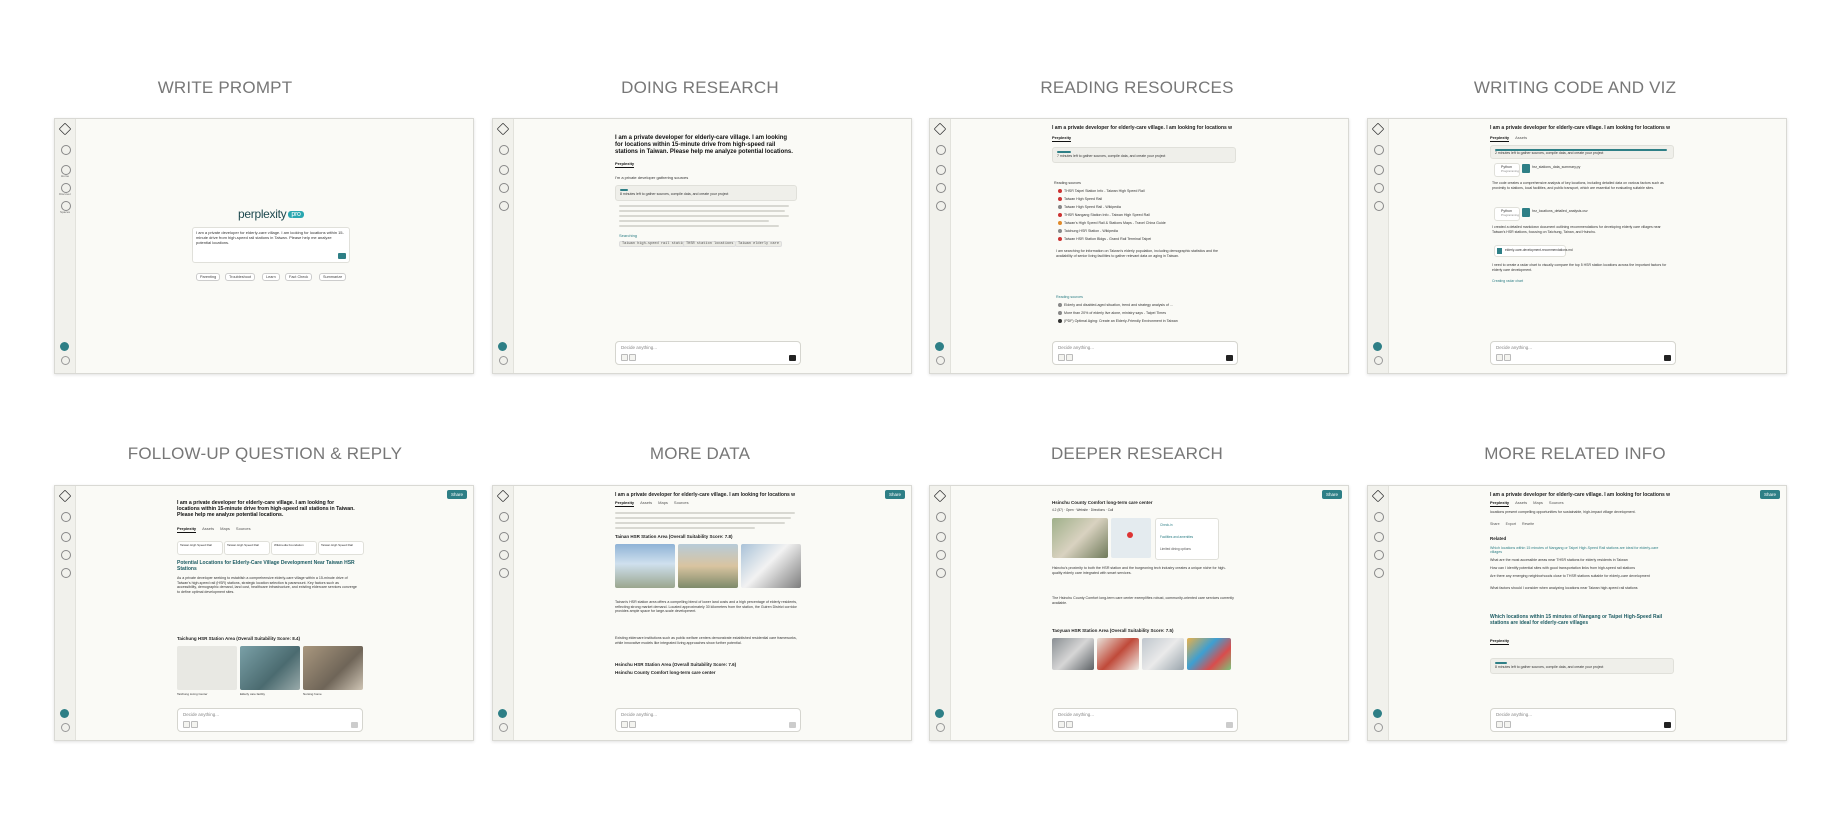 Image resolution: width=1826 pixels, height=816 pixels. Describe the element at coordinates (1511, 524) in the screenshot. I see `export-action: Export` at that location.